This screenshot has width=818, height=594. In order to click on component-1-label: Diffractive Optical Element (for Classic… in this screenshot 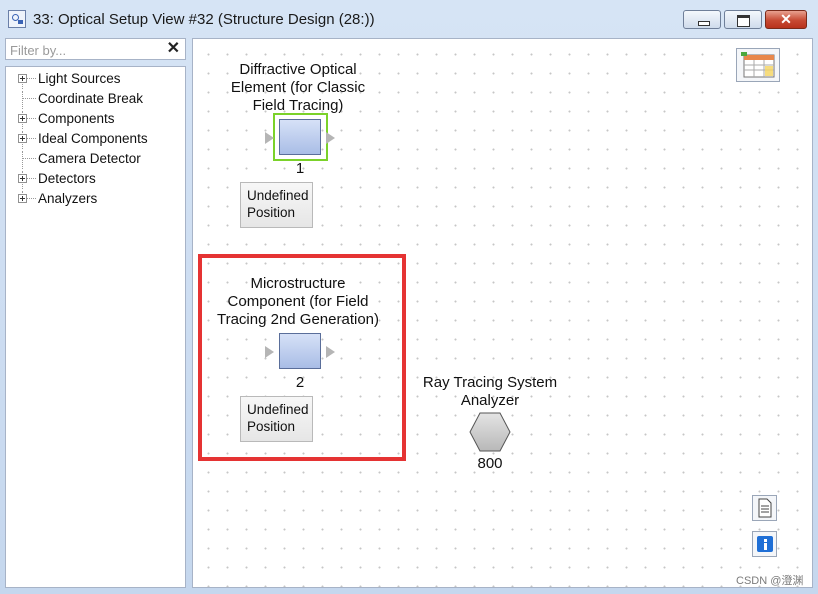, I will do `click(298, 88)`.